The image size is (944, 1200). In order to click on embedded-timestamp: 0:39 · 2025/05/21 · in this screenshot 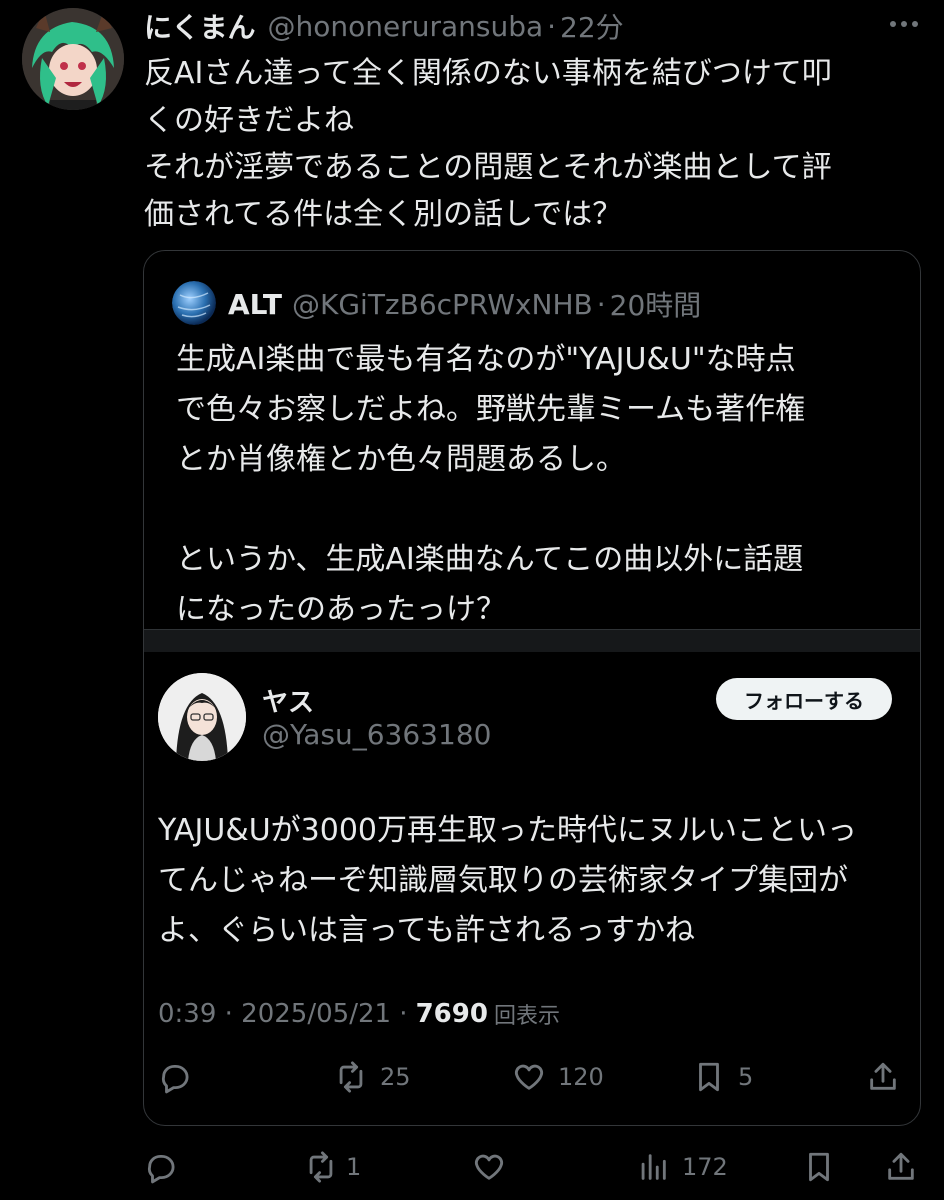, I will do `click(283, 1014)`.